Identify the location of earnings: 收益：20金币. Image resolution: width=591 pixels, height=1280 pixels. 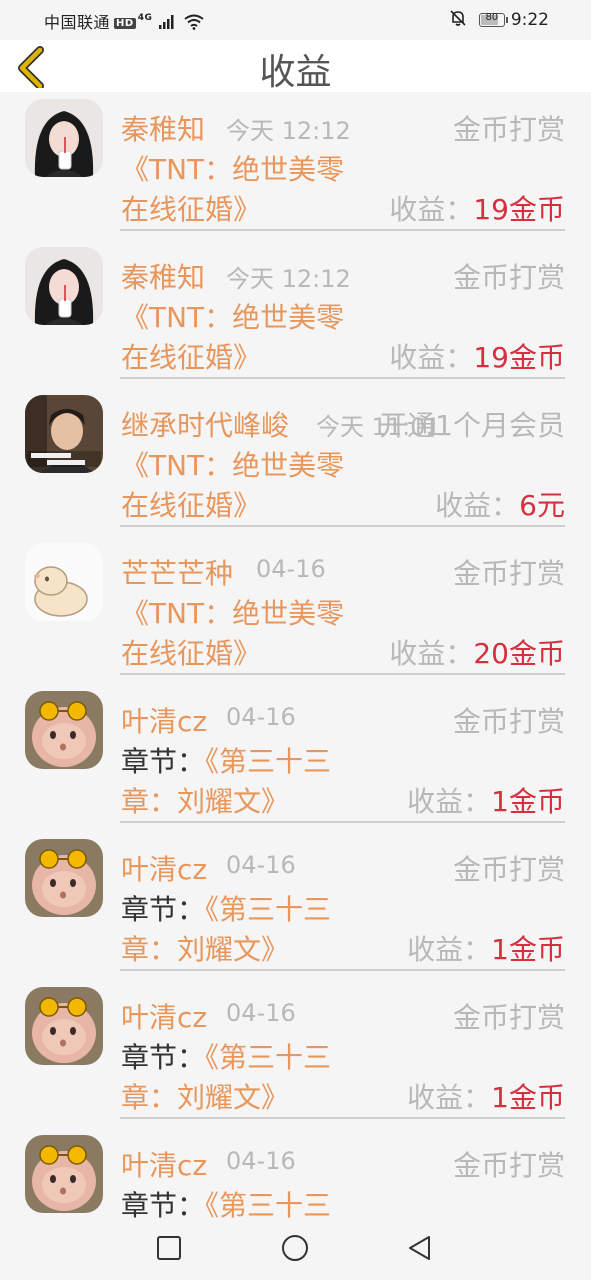
(477, 652).